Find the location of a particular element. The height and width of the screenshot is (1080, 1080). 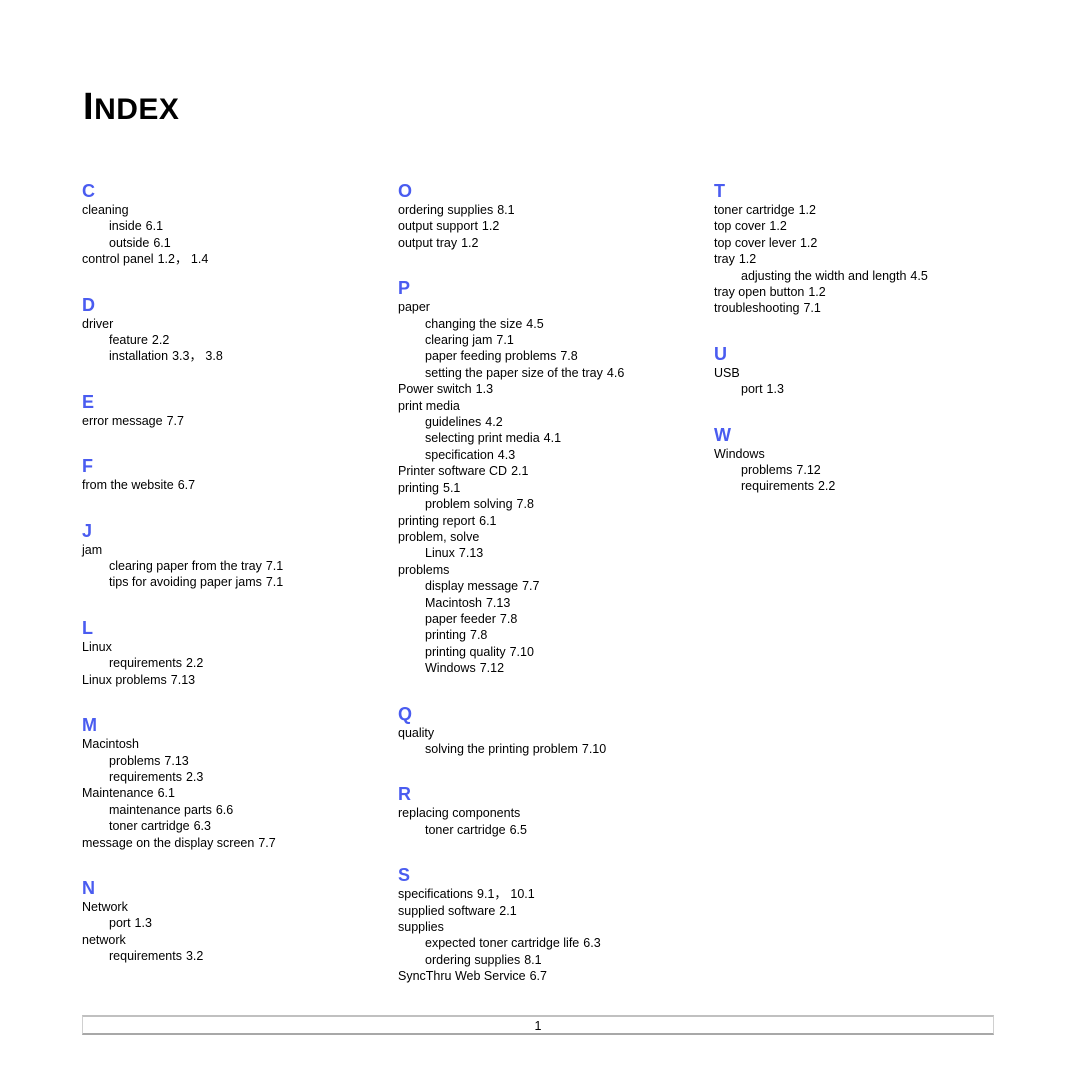

index-term: Maintenance is located at coordinates (118, 793).